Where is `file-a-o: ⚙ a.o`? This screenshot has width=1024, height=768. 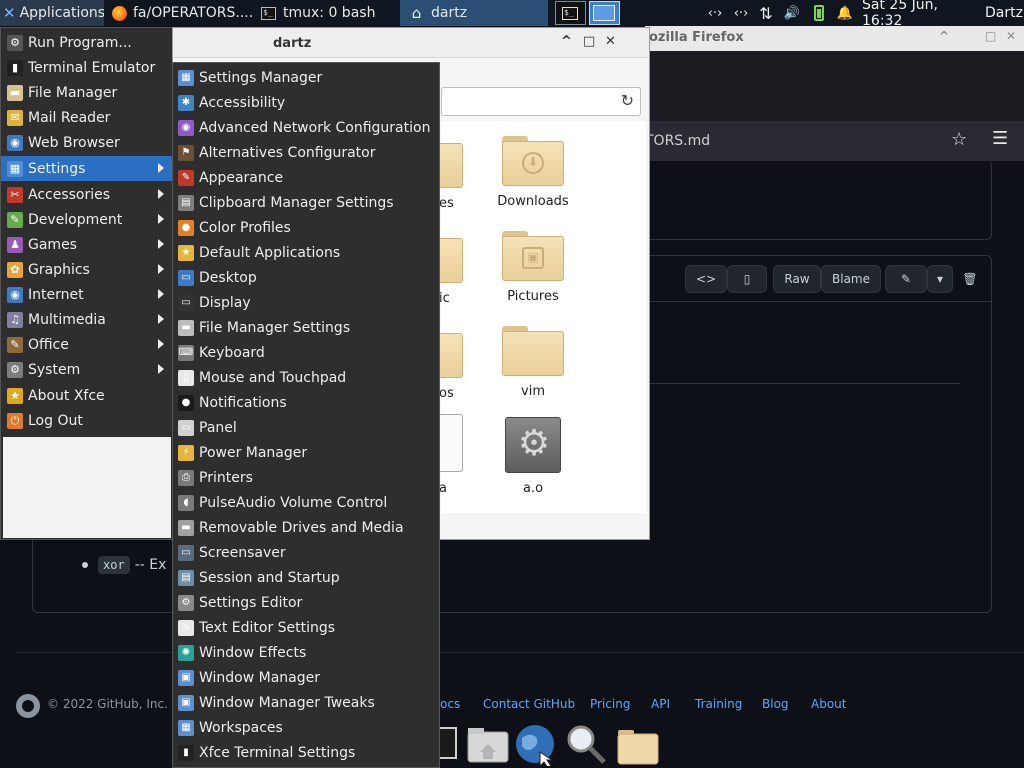
file-a-o: ⚙ a.o is located at coordinates (533, 456).